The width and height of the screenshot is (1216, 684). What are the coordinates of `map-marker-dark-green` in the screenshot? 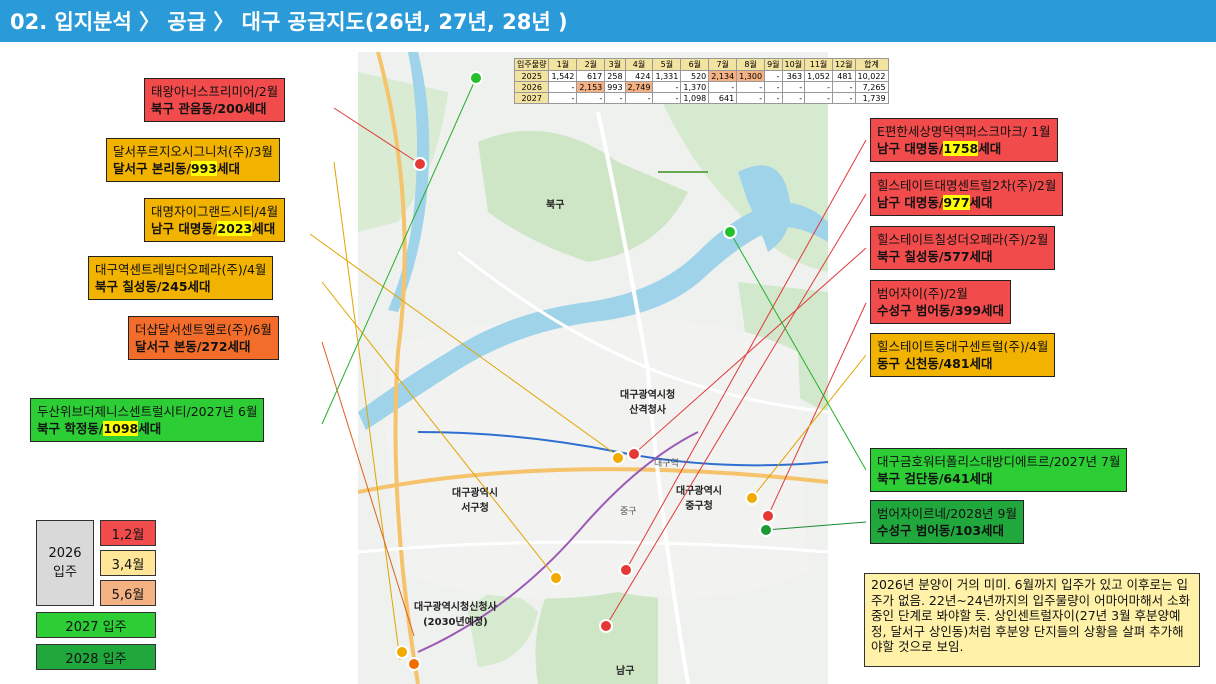 It's located at (766, 530).